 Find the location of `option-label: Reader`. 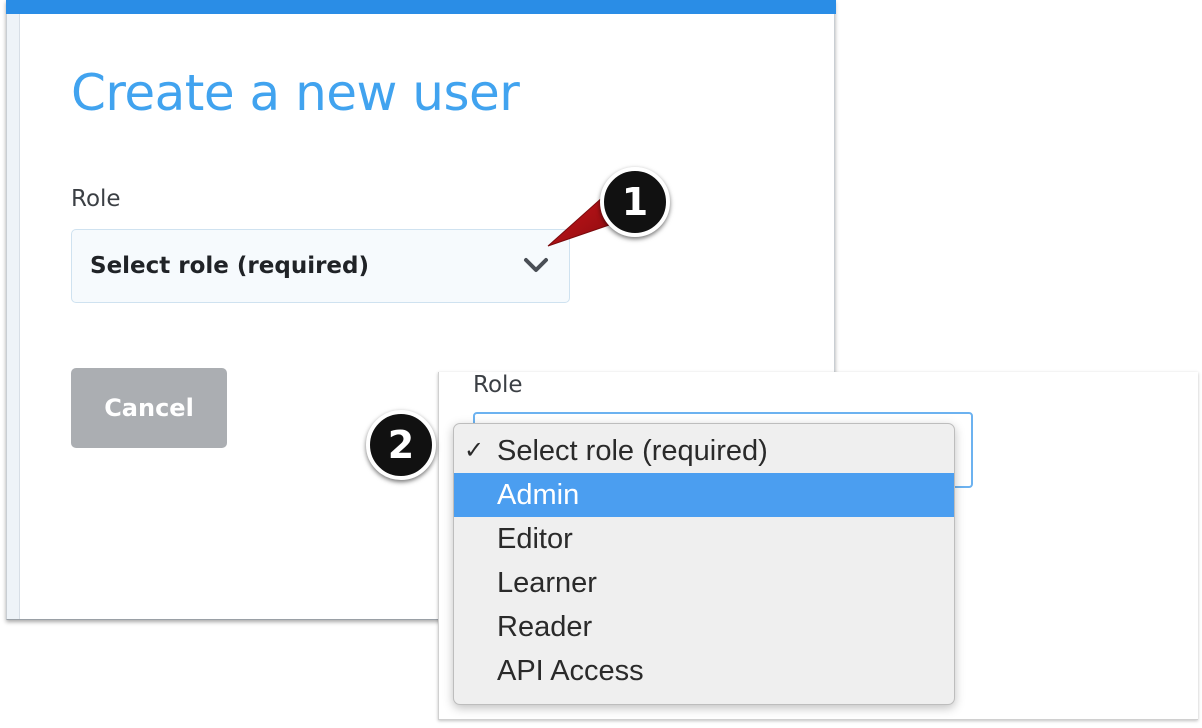

option-label: Reader is located at coordinates (545, 627).